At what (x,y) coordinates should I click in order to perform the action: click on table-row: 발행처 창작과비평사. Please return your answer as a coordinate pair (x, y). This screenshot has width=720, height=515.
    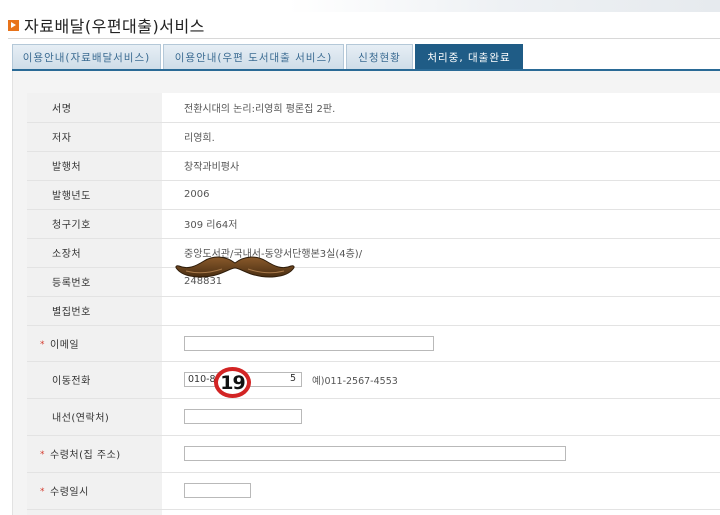
    Looking at the image, I should click on (373, 166).